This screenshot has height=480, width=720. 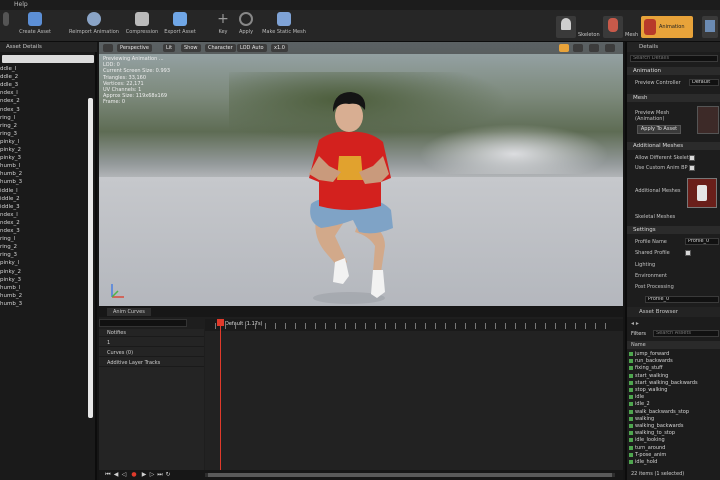 What do you see at coordinates (692, 168) in the screenshot?
I see `use-custom-anim-checkbox` at bounding box center [692, 168].